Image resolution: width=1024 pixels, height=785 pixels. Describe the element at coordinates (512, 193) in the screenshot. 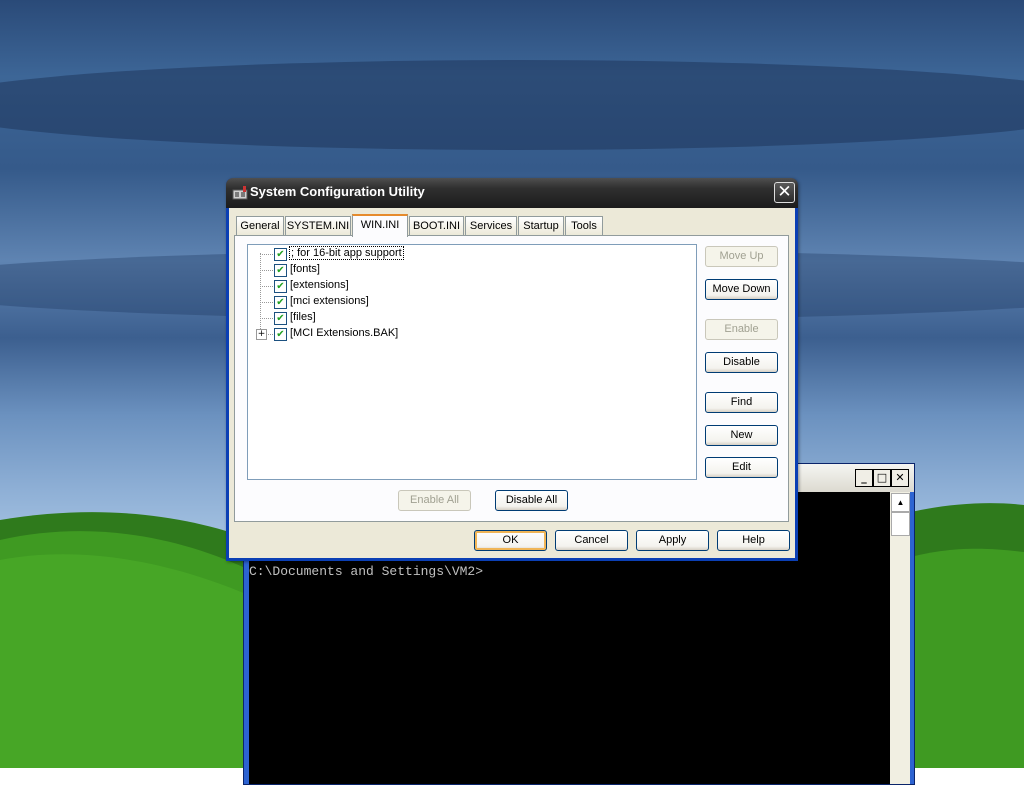

I see `titlebar: System Configuration Utility ✕` at that location.